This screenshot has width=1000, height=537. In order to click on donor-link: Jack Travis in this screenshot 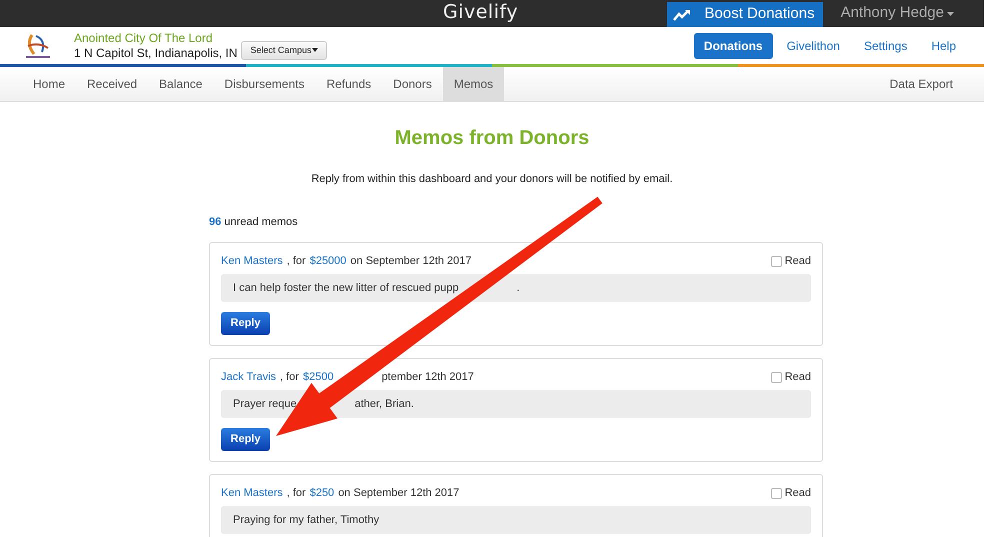, I will do `click(248, 377)`.